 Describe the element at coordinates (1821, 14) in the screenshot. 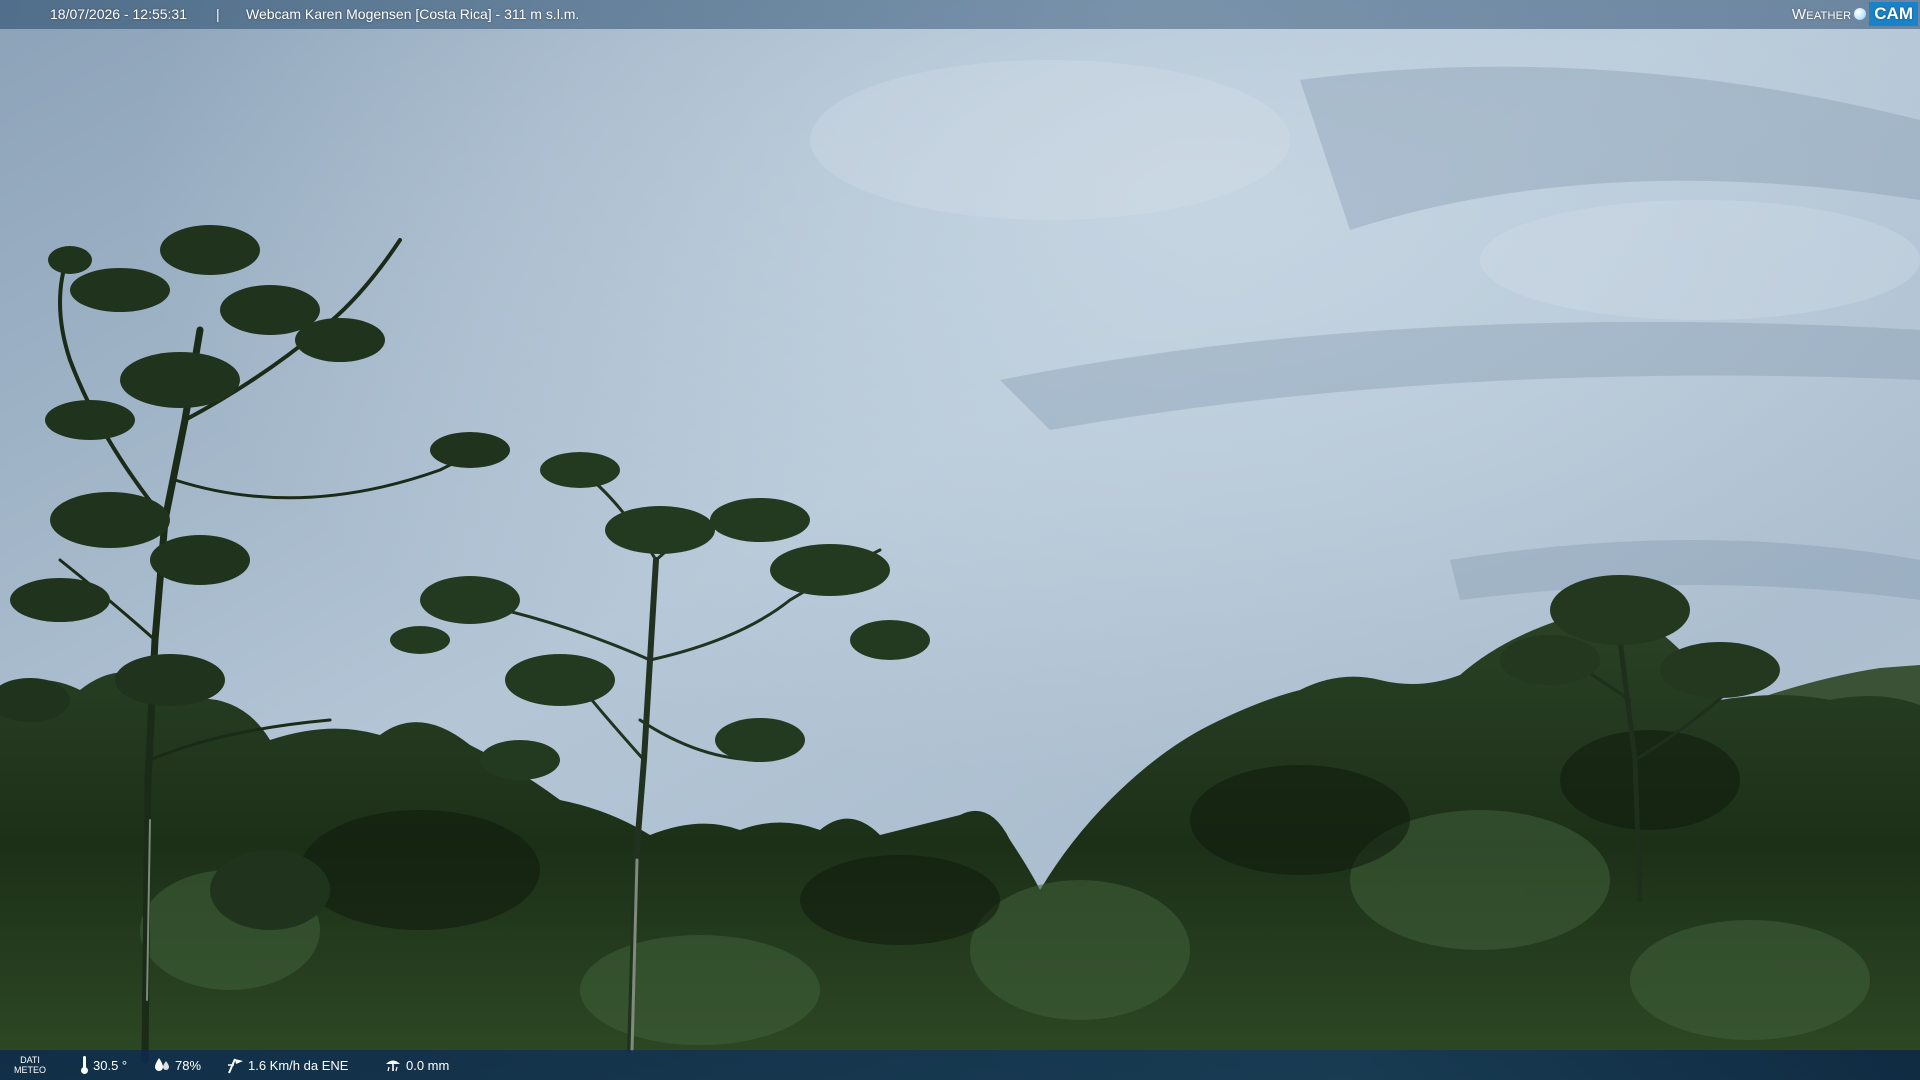

I see `logo-weather-text: Weather` at that location.